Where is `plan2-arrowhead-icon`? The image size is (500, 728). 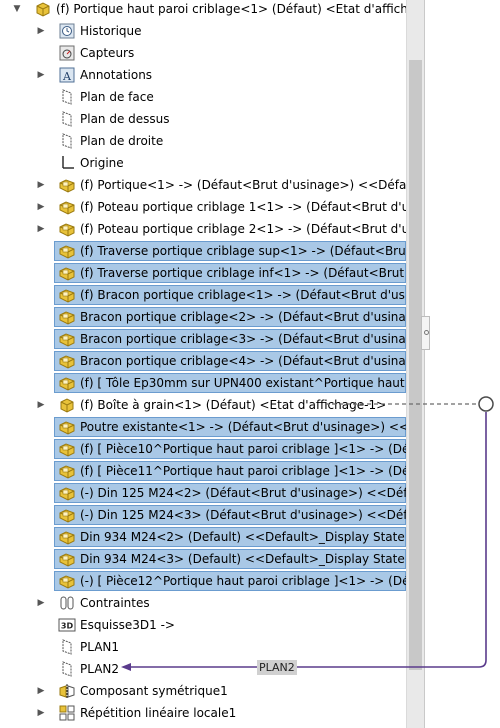 plan2-arrowhead-icon is located at coordinates (126, 667).